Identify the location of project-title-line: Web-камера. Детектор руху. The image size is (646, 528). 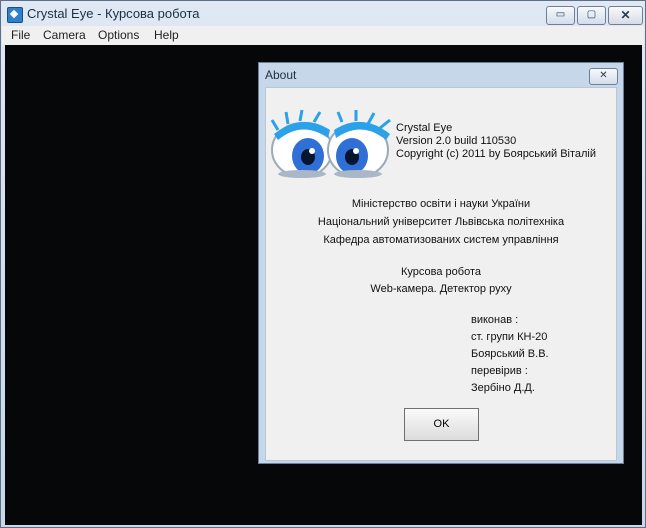
(441, 289).